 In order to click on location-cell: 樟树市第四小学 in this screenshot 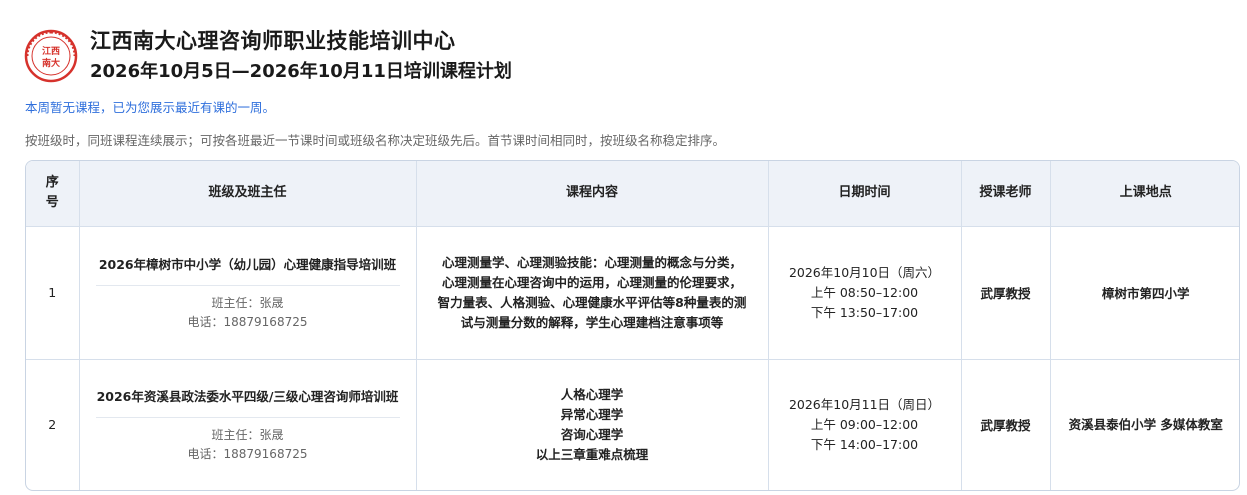, I will do `click(1144, 293)`.